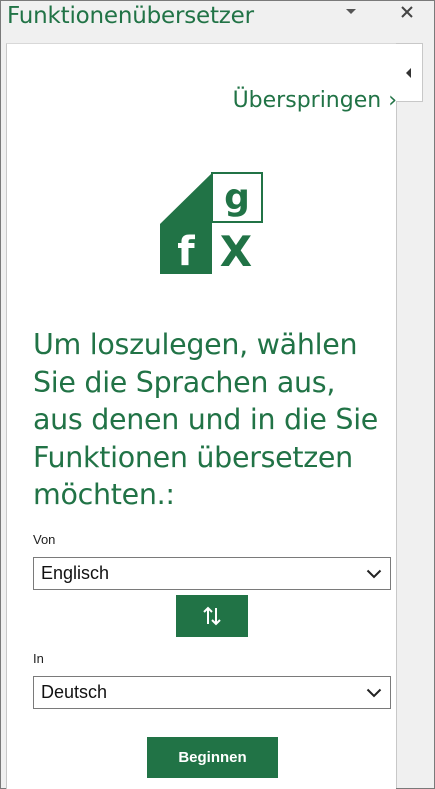  Describe the element at coordinates (74, 692) in the screenshot. I see `to-language-value: Deutsch` at that location.